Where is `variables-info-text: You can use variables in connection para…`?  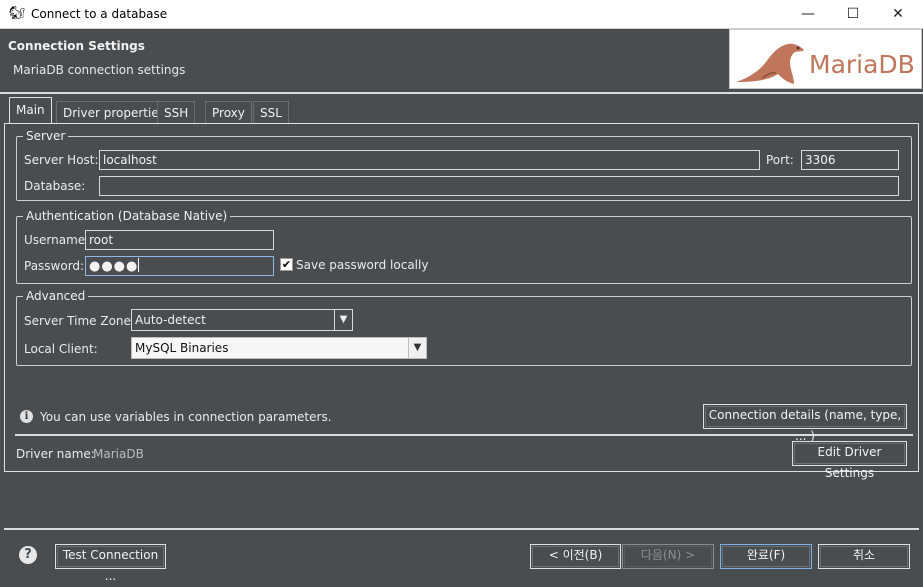
variables-info-text: You can use variables in connection para… is located at coordinates (186, 417).